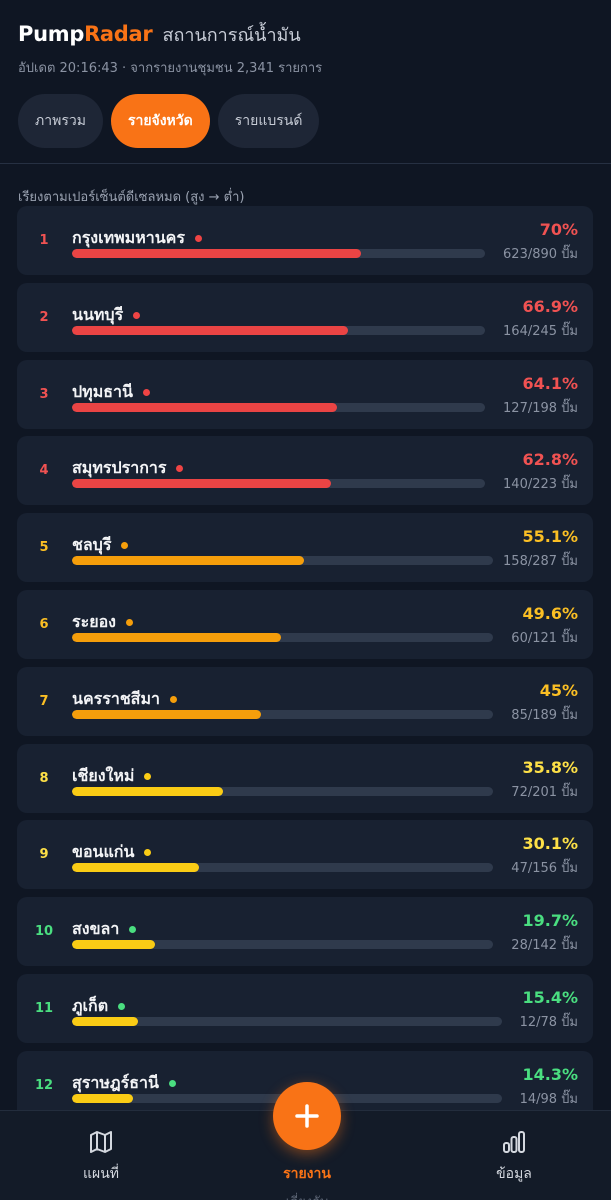  Describe the element at coordinates (540, 549) in the screenshot. I see `province-stats: 55.1% 158/287 ปั๊ม` at that location.